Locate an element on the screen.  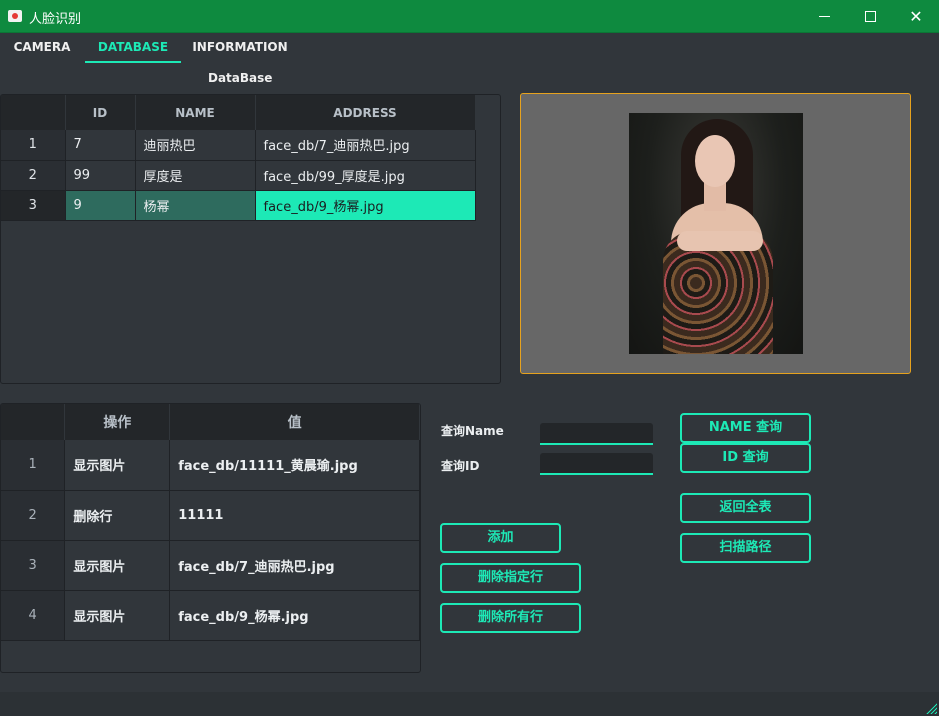
id-query-button: ID 查询 is located at coordinates (745, 458).